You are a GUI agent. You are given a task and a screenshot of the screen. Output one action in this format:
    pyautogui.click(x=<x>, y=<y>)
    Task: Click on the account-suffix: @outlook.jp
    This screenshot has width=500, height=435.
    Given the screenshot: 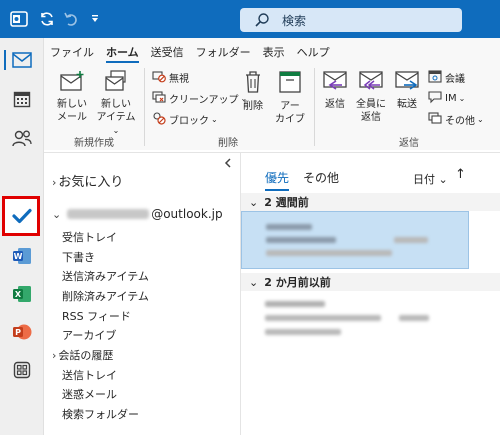 What is the action you would take?
    pyautogui.click(x=187, y=214)
    